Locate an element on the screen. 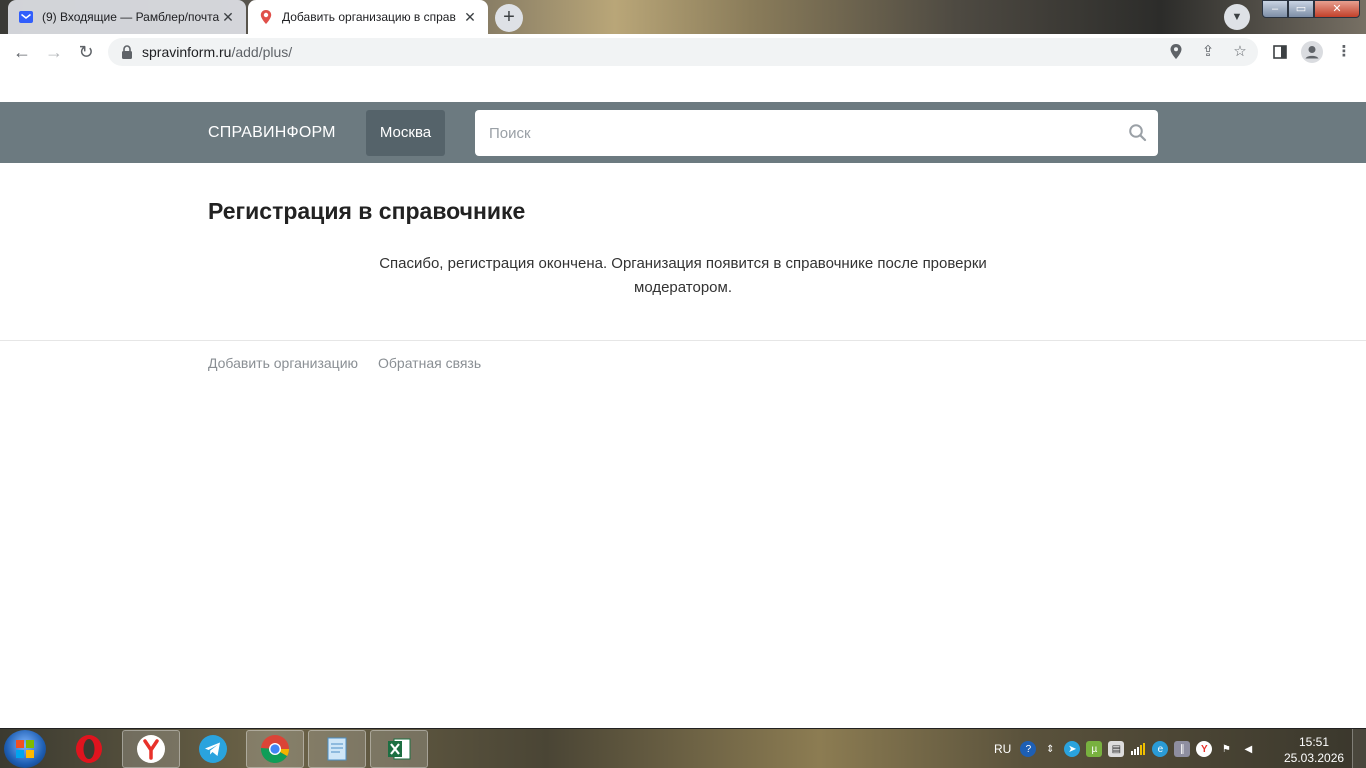 Image resolution: width=1366 pixels, height=768 pixels. telegram-icon is located at coordinates (213, 749).